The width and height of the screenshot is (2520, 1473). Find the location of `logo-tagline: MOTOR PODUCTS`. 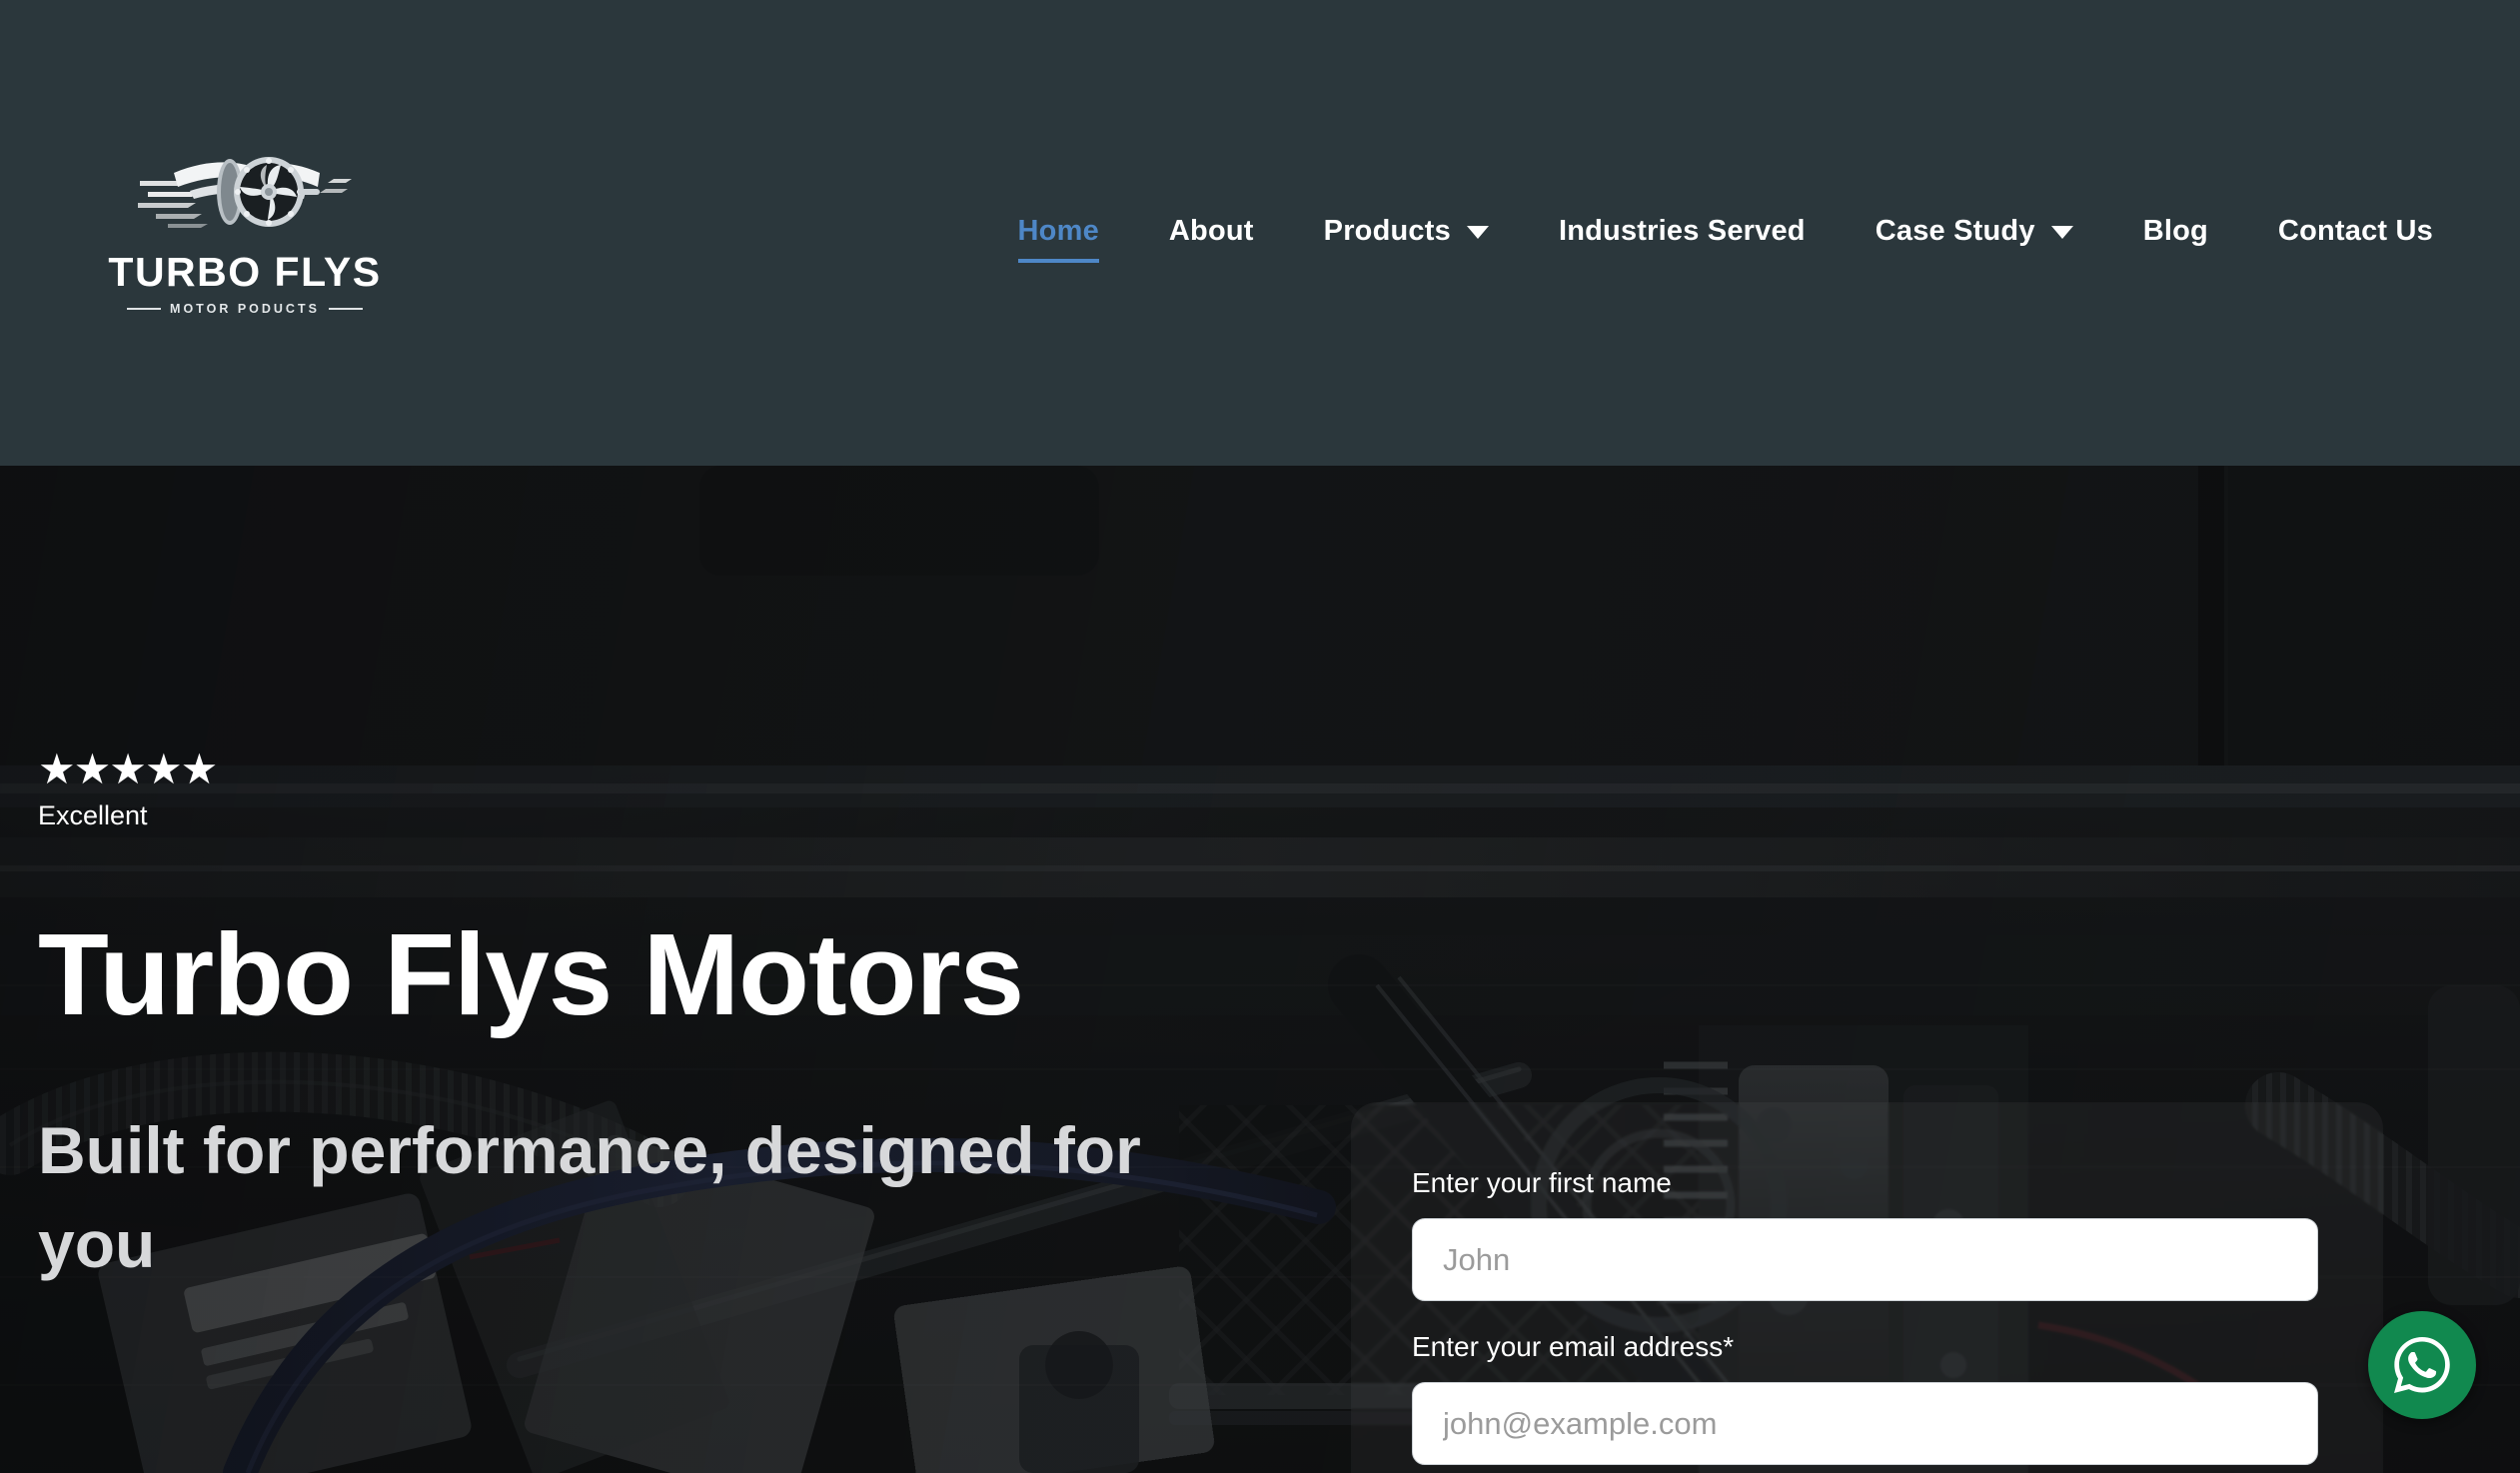

logo-tagline: MOTOR PODUCTS is located at coordinates (245, 309).